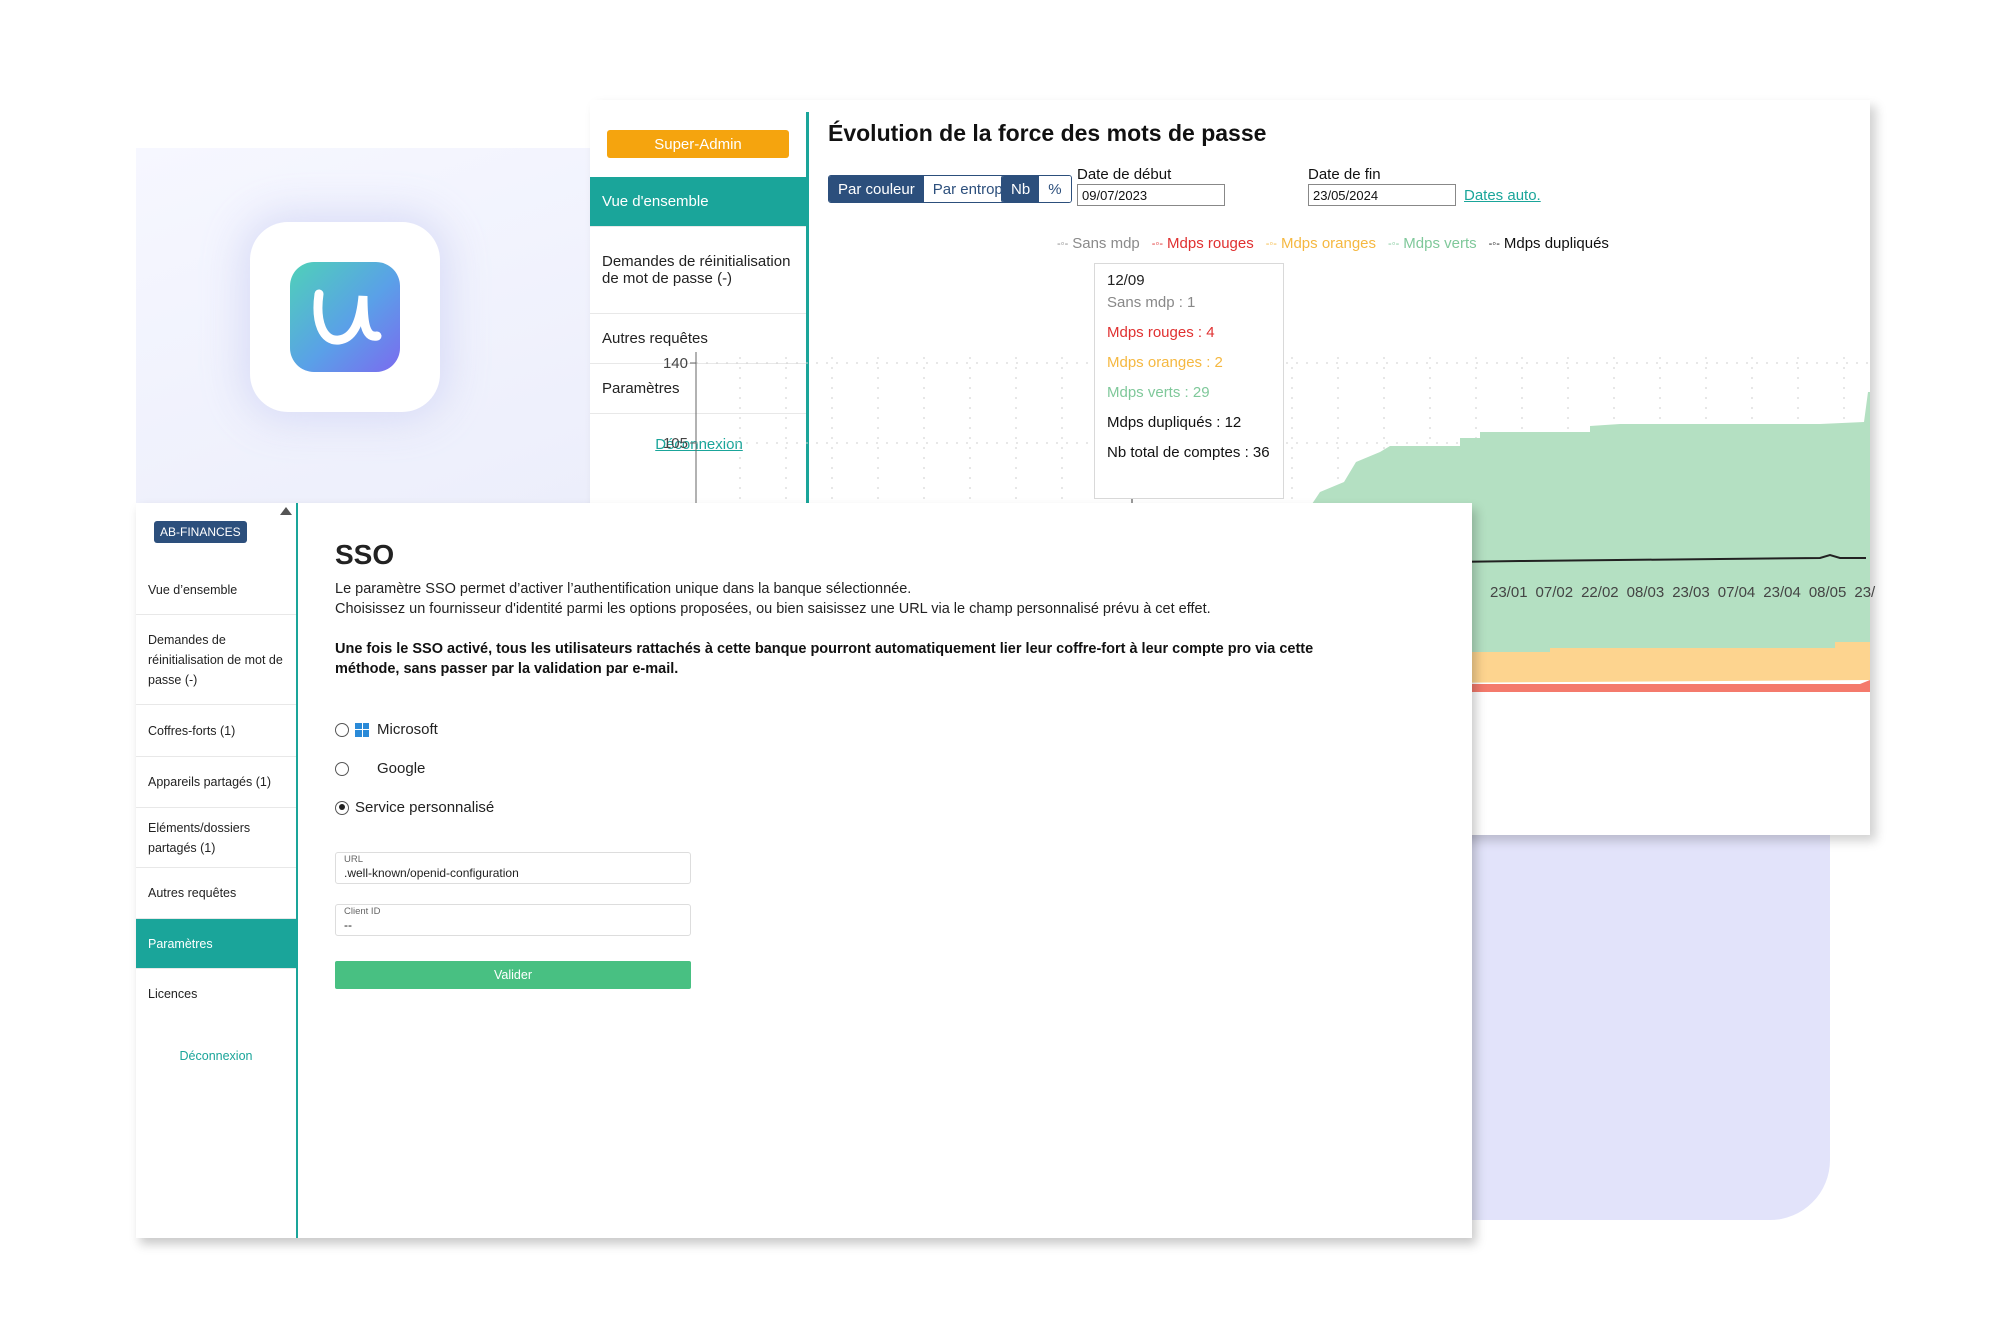 The image size is (2000, 1327). Describe the element at coordinates (1502, 195) in the screenshot. I see `dates-auto-link: Dates auto.` at that location.